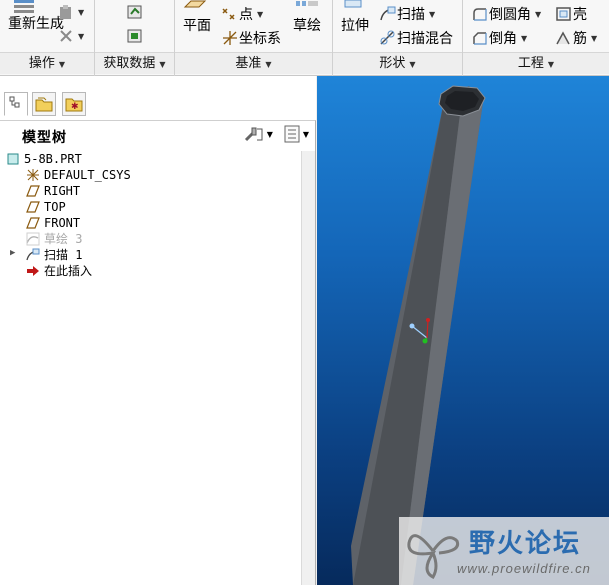 The width and height of the screenshot is (609, 585). What do you see at coordinates (504, 551) in the screenshot?
I see `forum-watermark: 野火论坛 www.proewildfire.cn` at bounding box center [504, 551].